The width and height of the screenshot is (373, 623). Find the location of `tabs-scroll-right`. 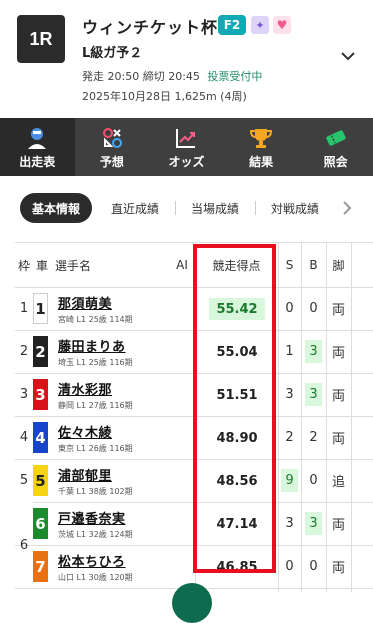

tabs-scroll-right is located at coordinates (351, 208).